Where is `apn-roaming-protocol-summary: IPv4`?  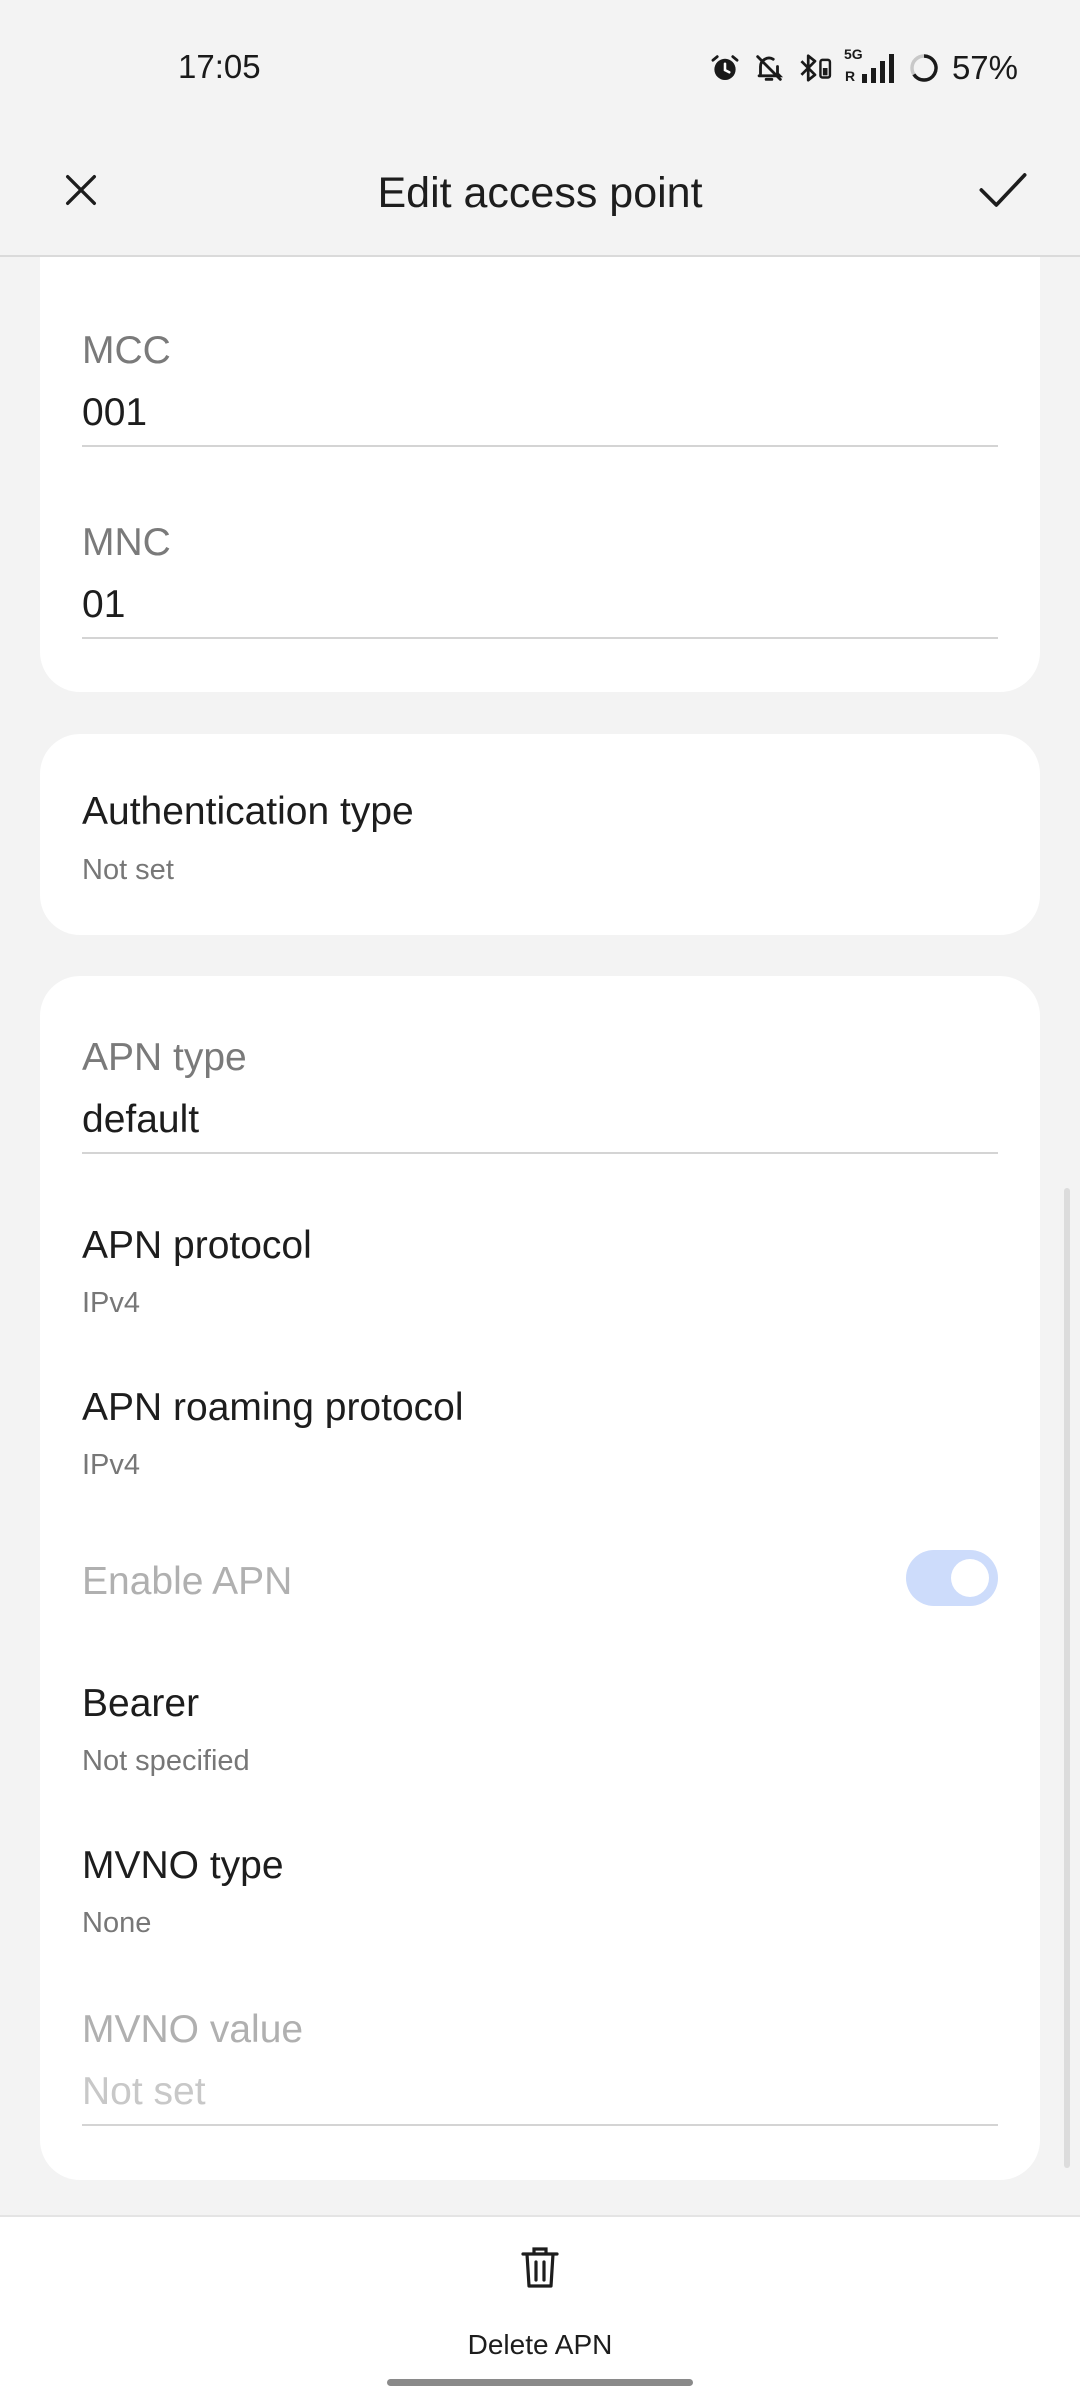
apn-roaming-protocol-summary: IPv4 is located at coordinates (111, 1465).